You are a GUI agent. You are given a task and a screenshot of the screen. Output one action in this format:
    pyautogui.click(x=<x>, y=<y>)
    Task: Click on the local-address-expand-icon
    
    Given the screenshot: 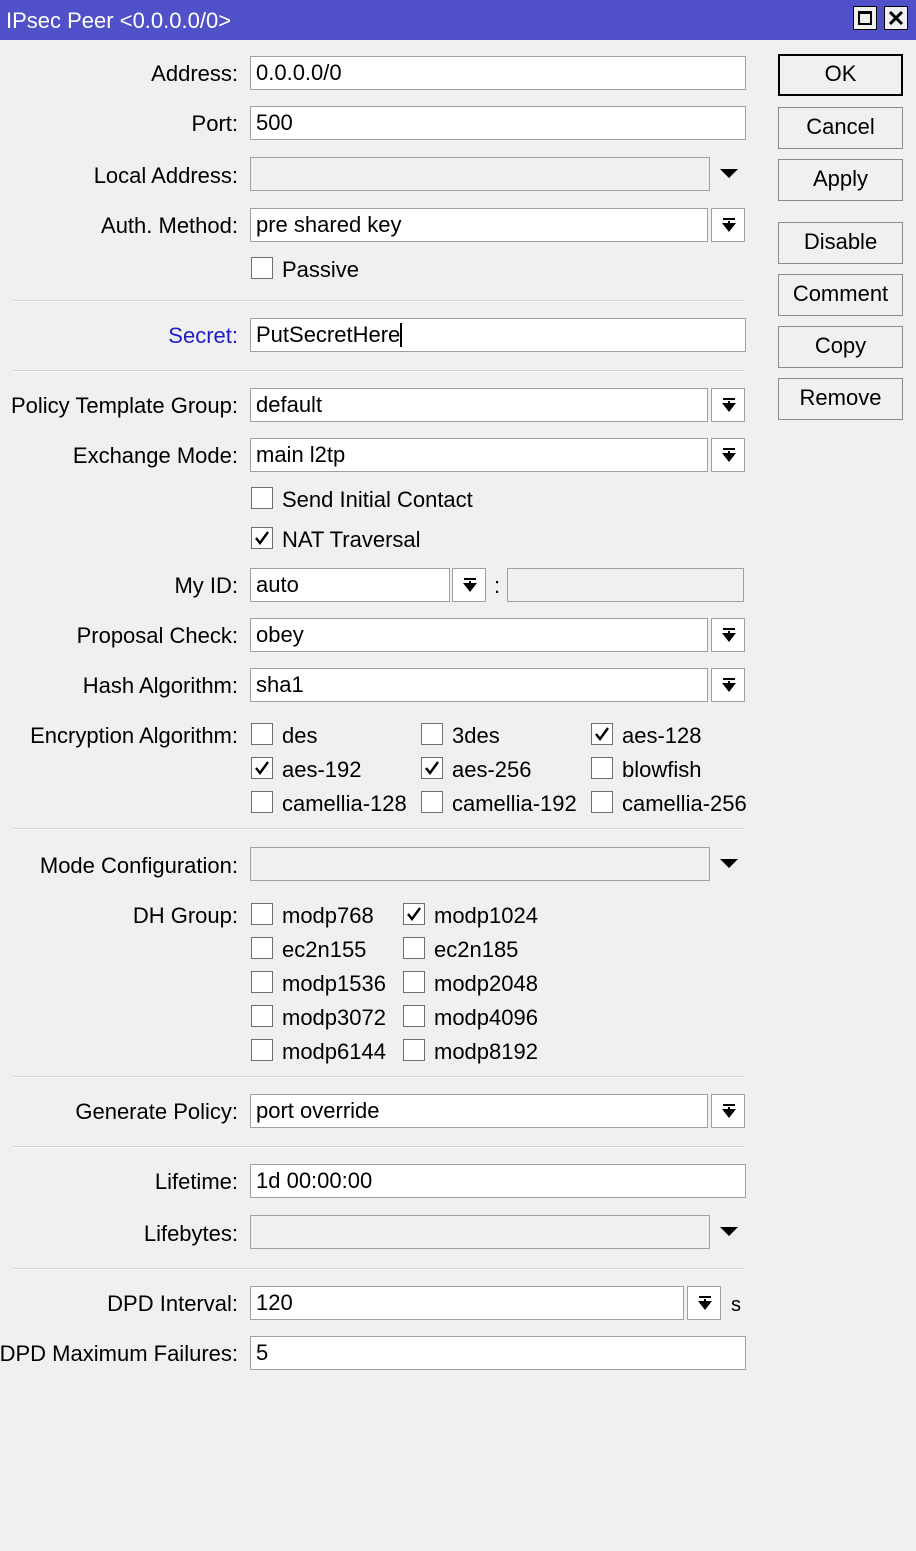 What is the action you would take?
    pyautogui.click(x=729, y=173)
    